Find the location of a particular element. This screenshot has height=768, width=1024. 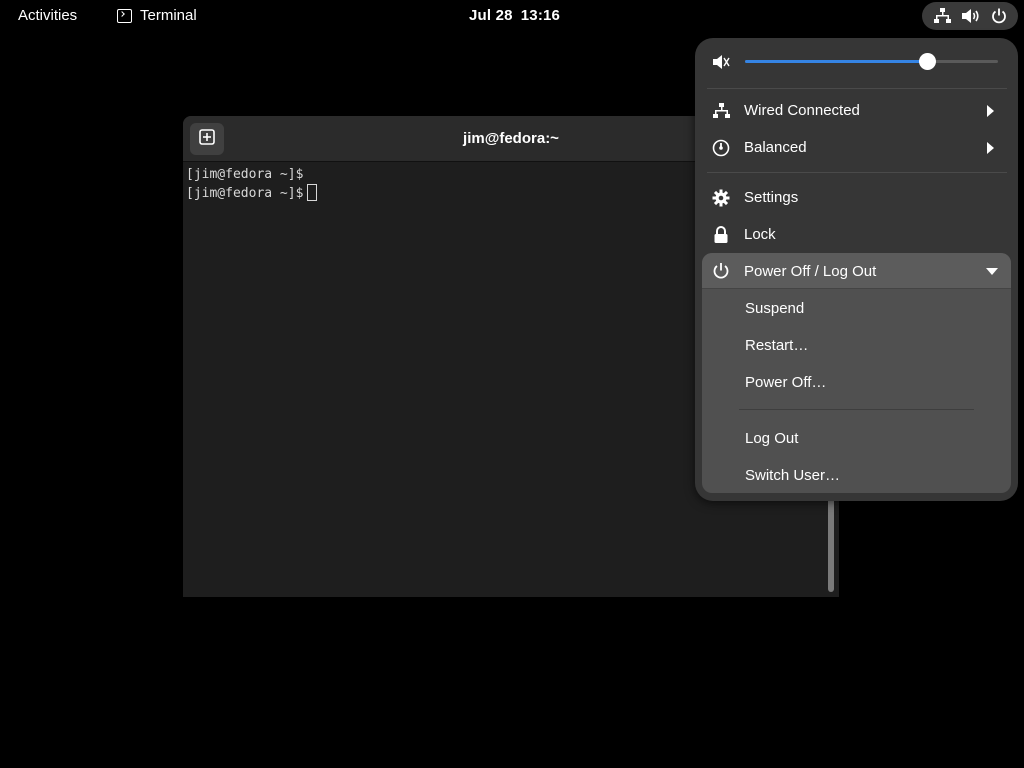

power-off-logout-label: Power Off / Log Out is located at coordinates (810, 271).